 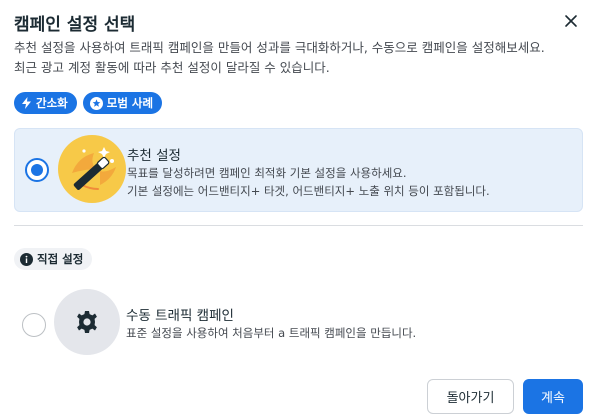 I want to click on close-button, so click(x=571, y=21).